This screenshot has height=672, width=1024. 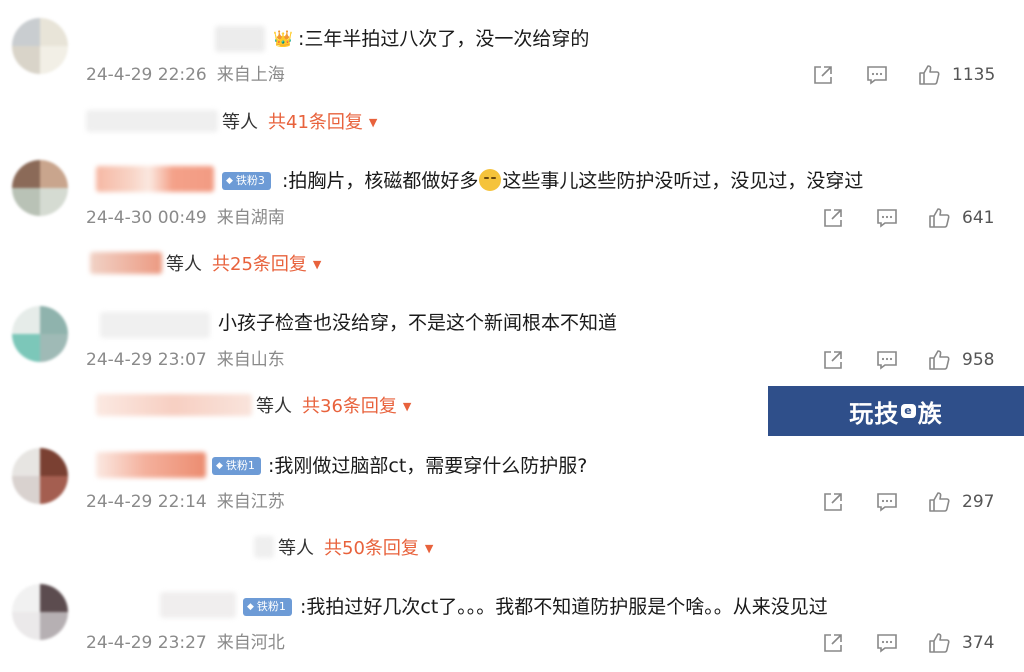 What do you see at coordinates (380, 181) in the screenshot?
I see `comment-text-part: :拍胸片，核磁都做好多` at bounding box center [380, 181].